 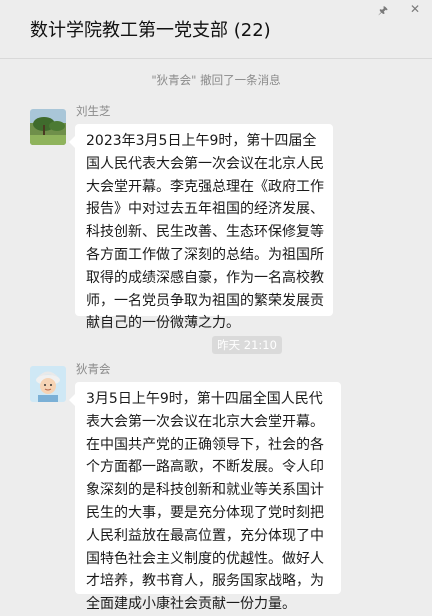 What do you see at coordinates (415, 9) in the screenshot?
I see `close-icon: ✕` at bounding box center [415, 9].